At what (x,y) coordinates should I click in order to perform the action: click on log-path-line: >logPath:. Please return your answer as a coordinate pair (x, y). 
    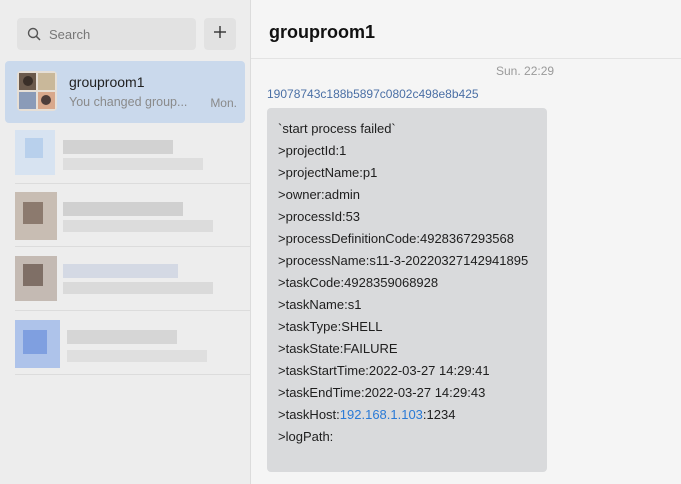
    Looking at the image, I should click on (306, 436).